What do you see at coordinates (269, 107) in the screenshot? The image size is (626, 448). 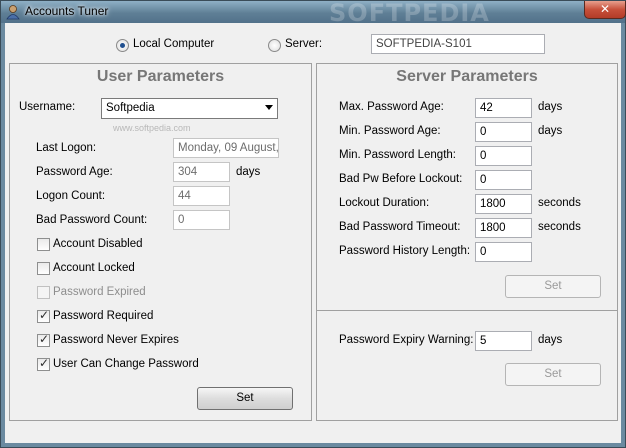 I see `chevron-down-icon` at bounding box center [269, 107].